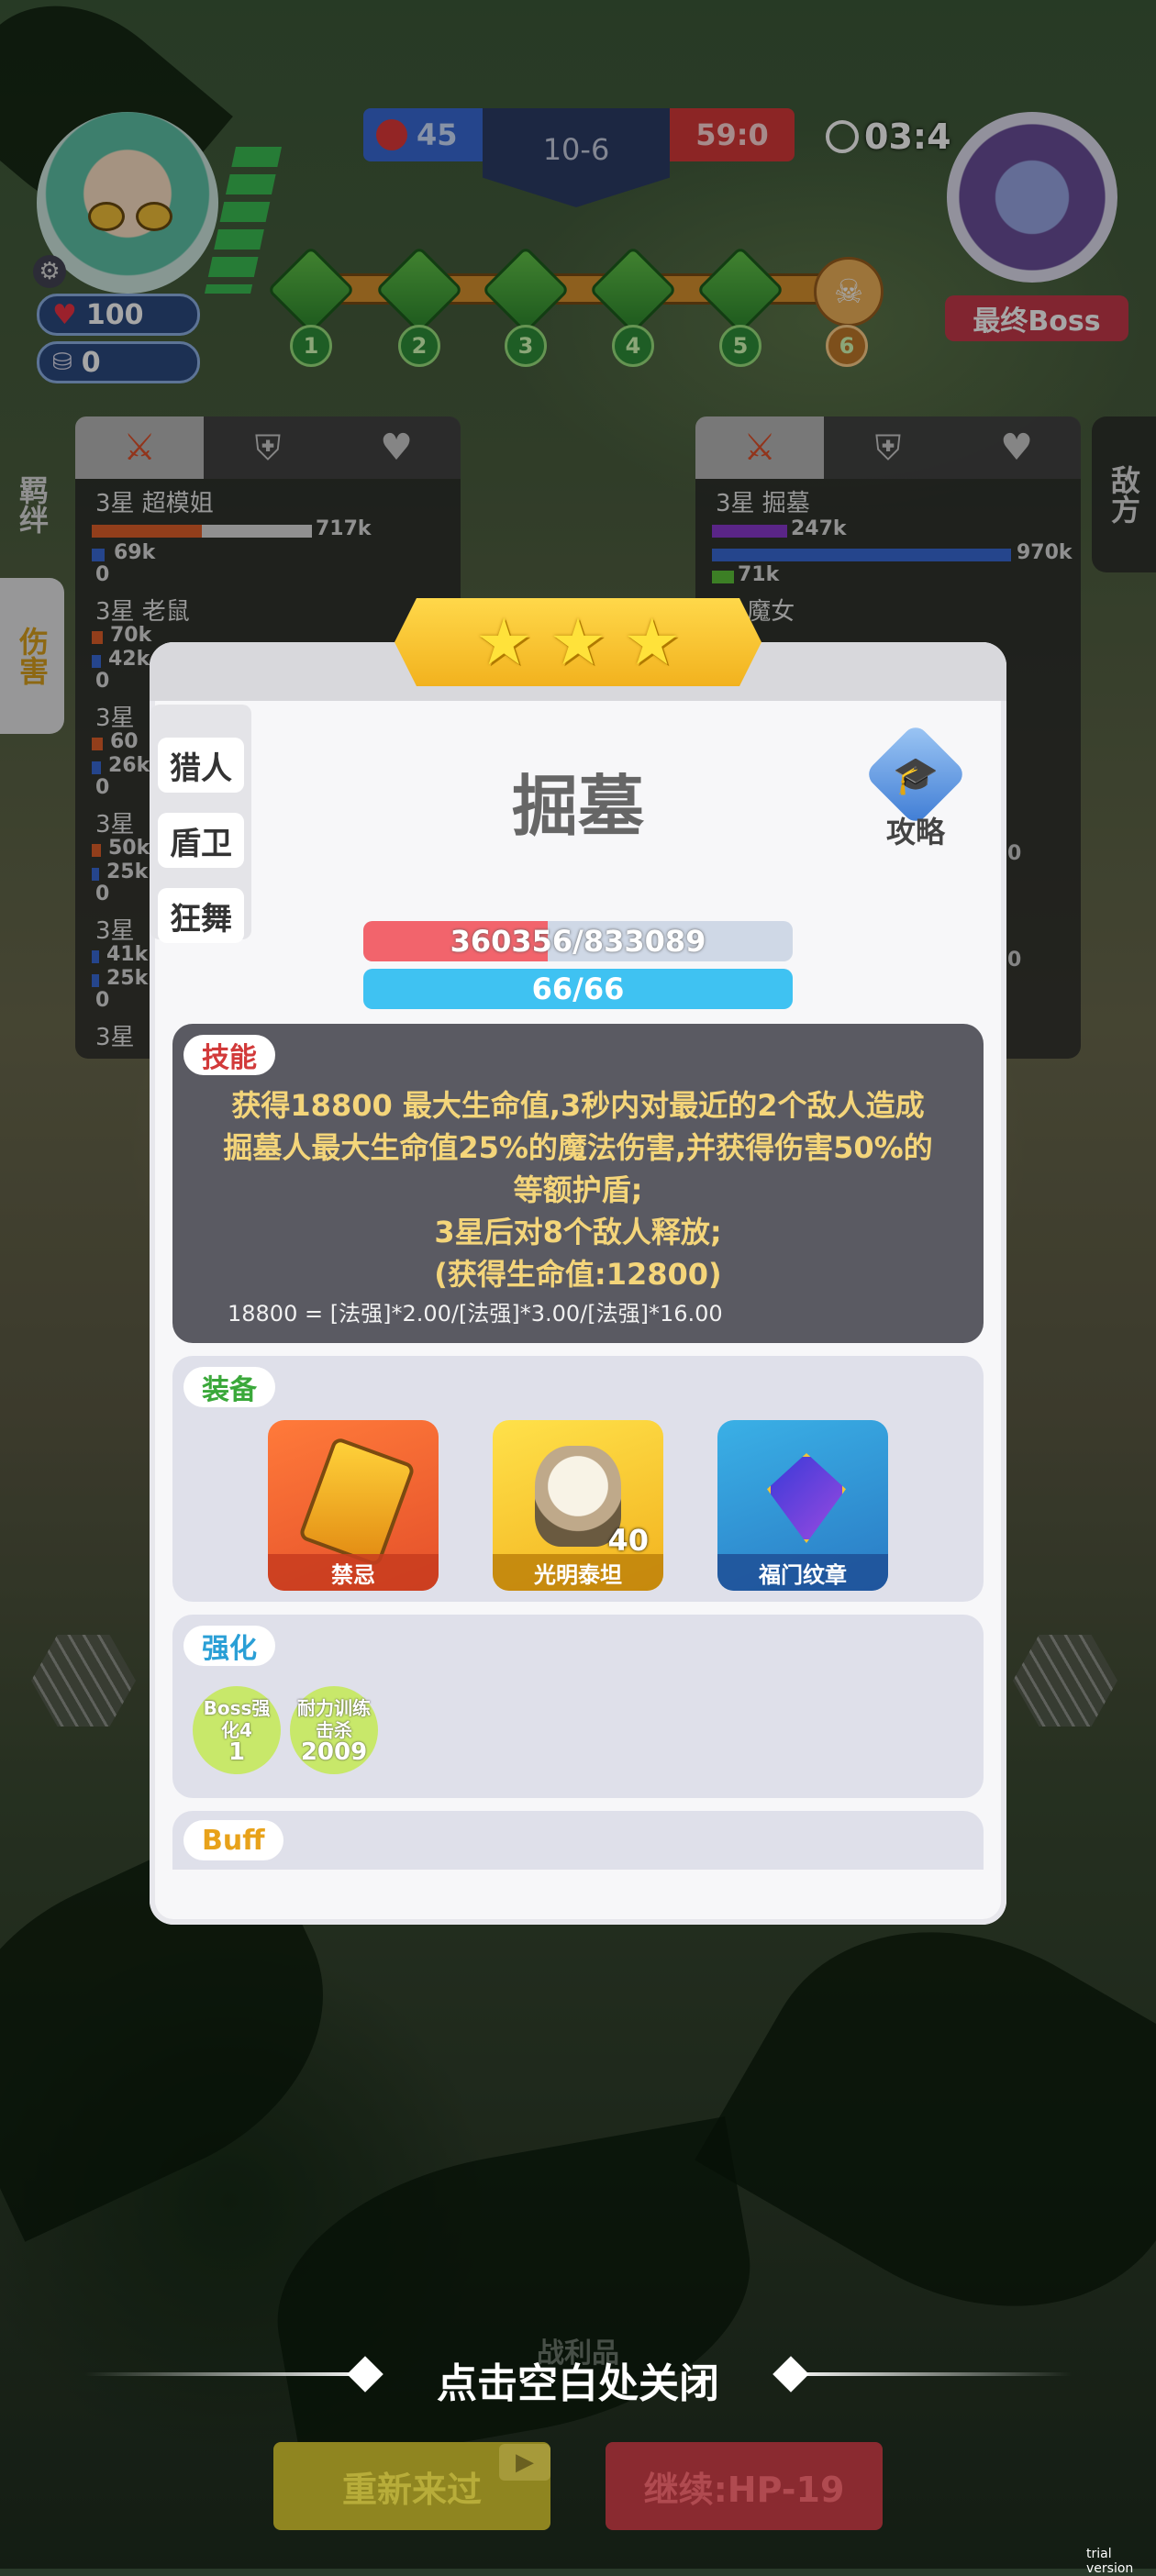 The height and width of the screenshot is (2576, 1156). What do you see at coordinates (476, 1314) in the screenshot?
I see `skill-formula: 18800 = [法强]*2.00/[法强]*3.00/[法强]*16.00` at bounding box center [476, 1314].